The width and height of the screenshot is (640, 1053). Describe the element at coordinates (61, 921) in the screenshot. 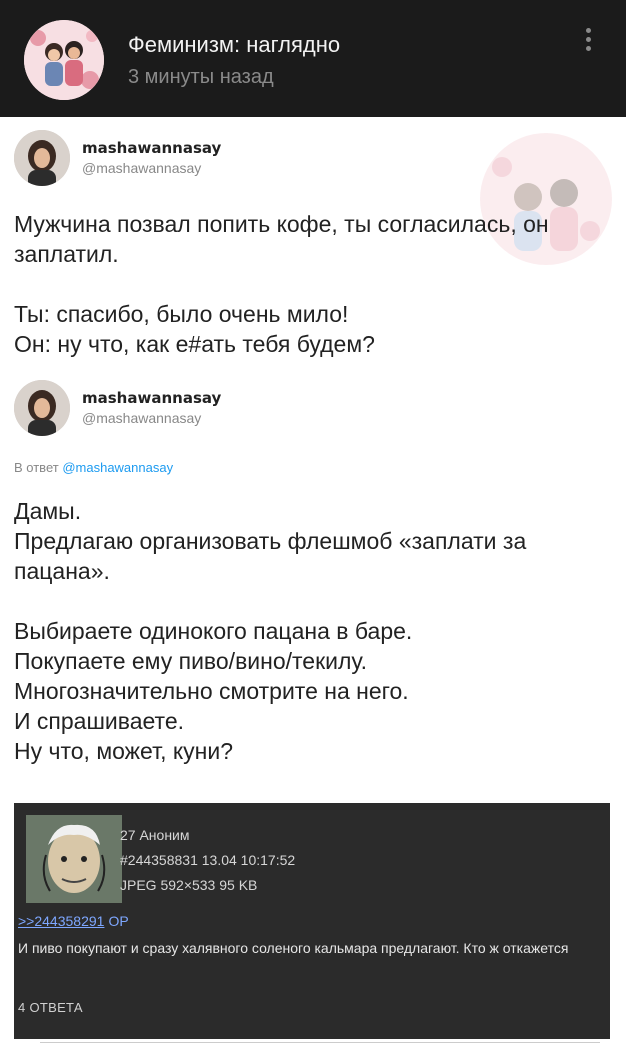

I see `reply-link: >>244358291` at that location.